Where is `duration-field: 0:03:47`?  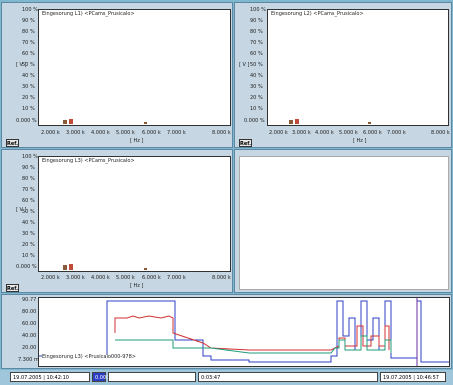
duration-field: 0:03:47 is located at coordinates (288, 377).